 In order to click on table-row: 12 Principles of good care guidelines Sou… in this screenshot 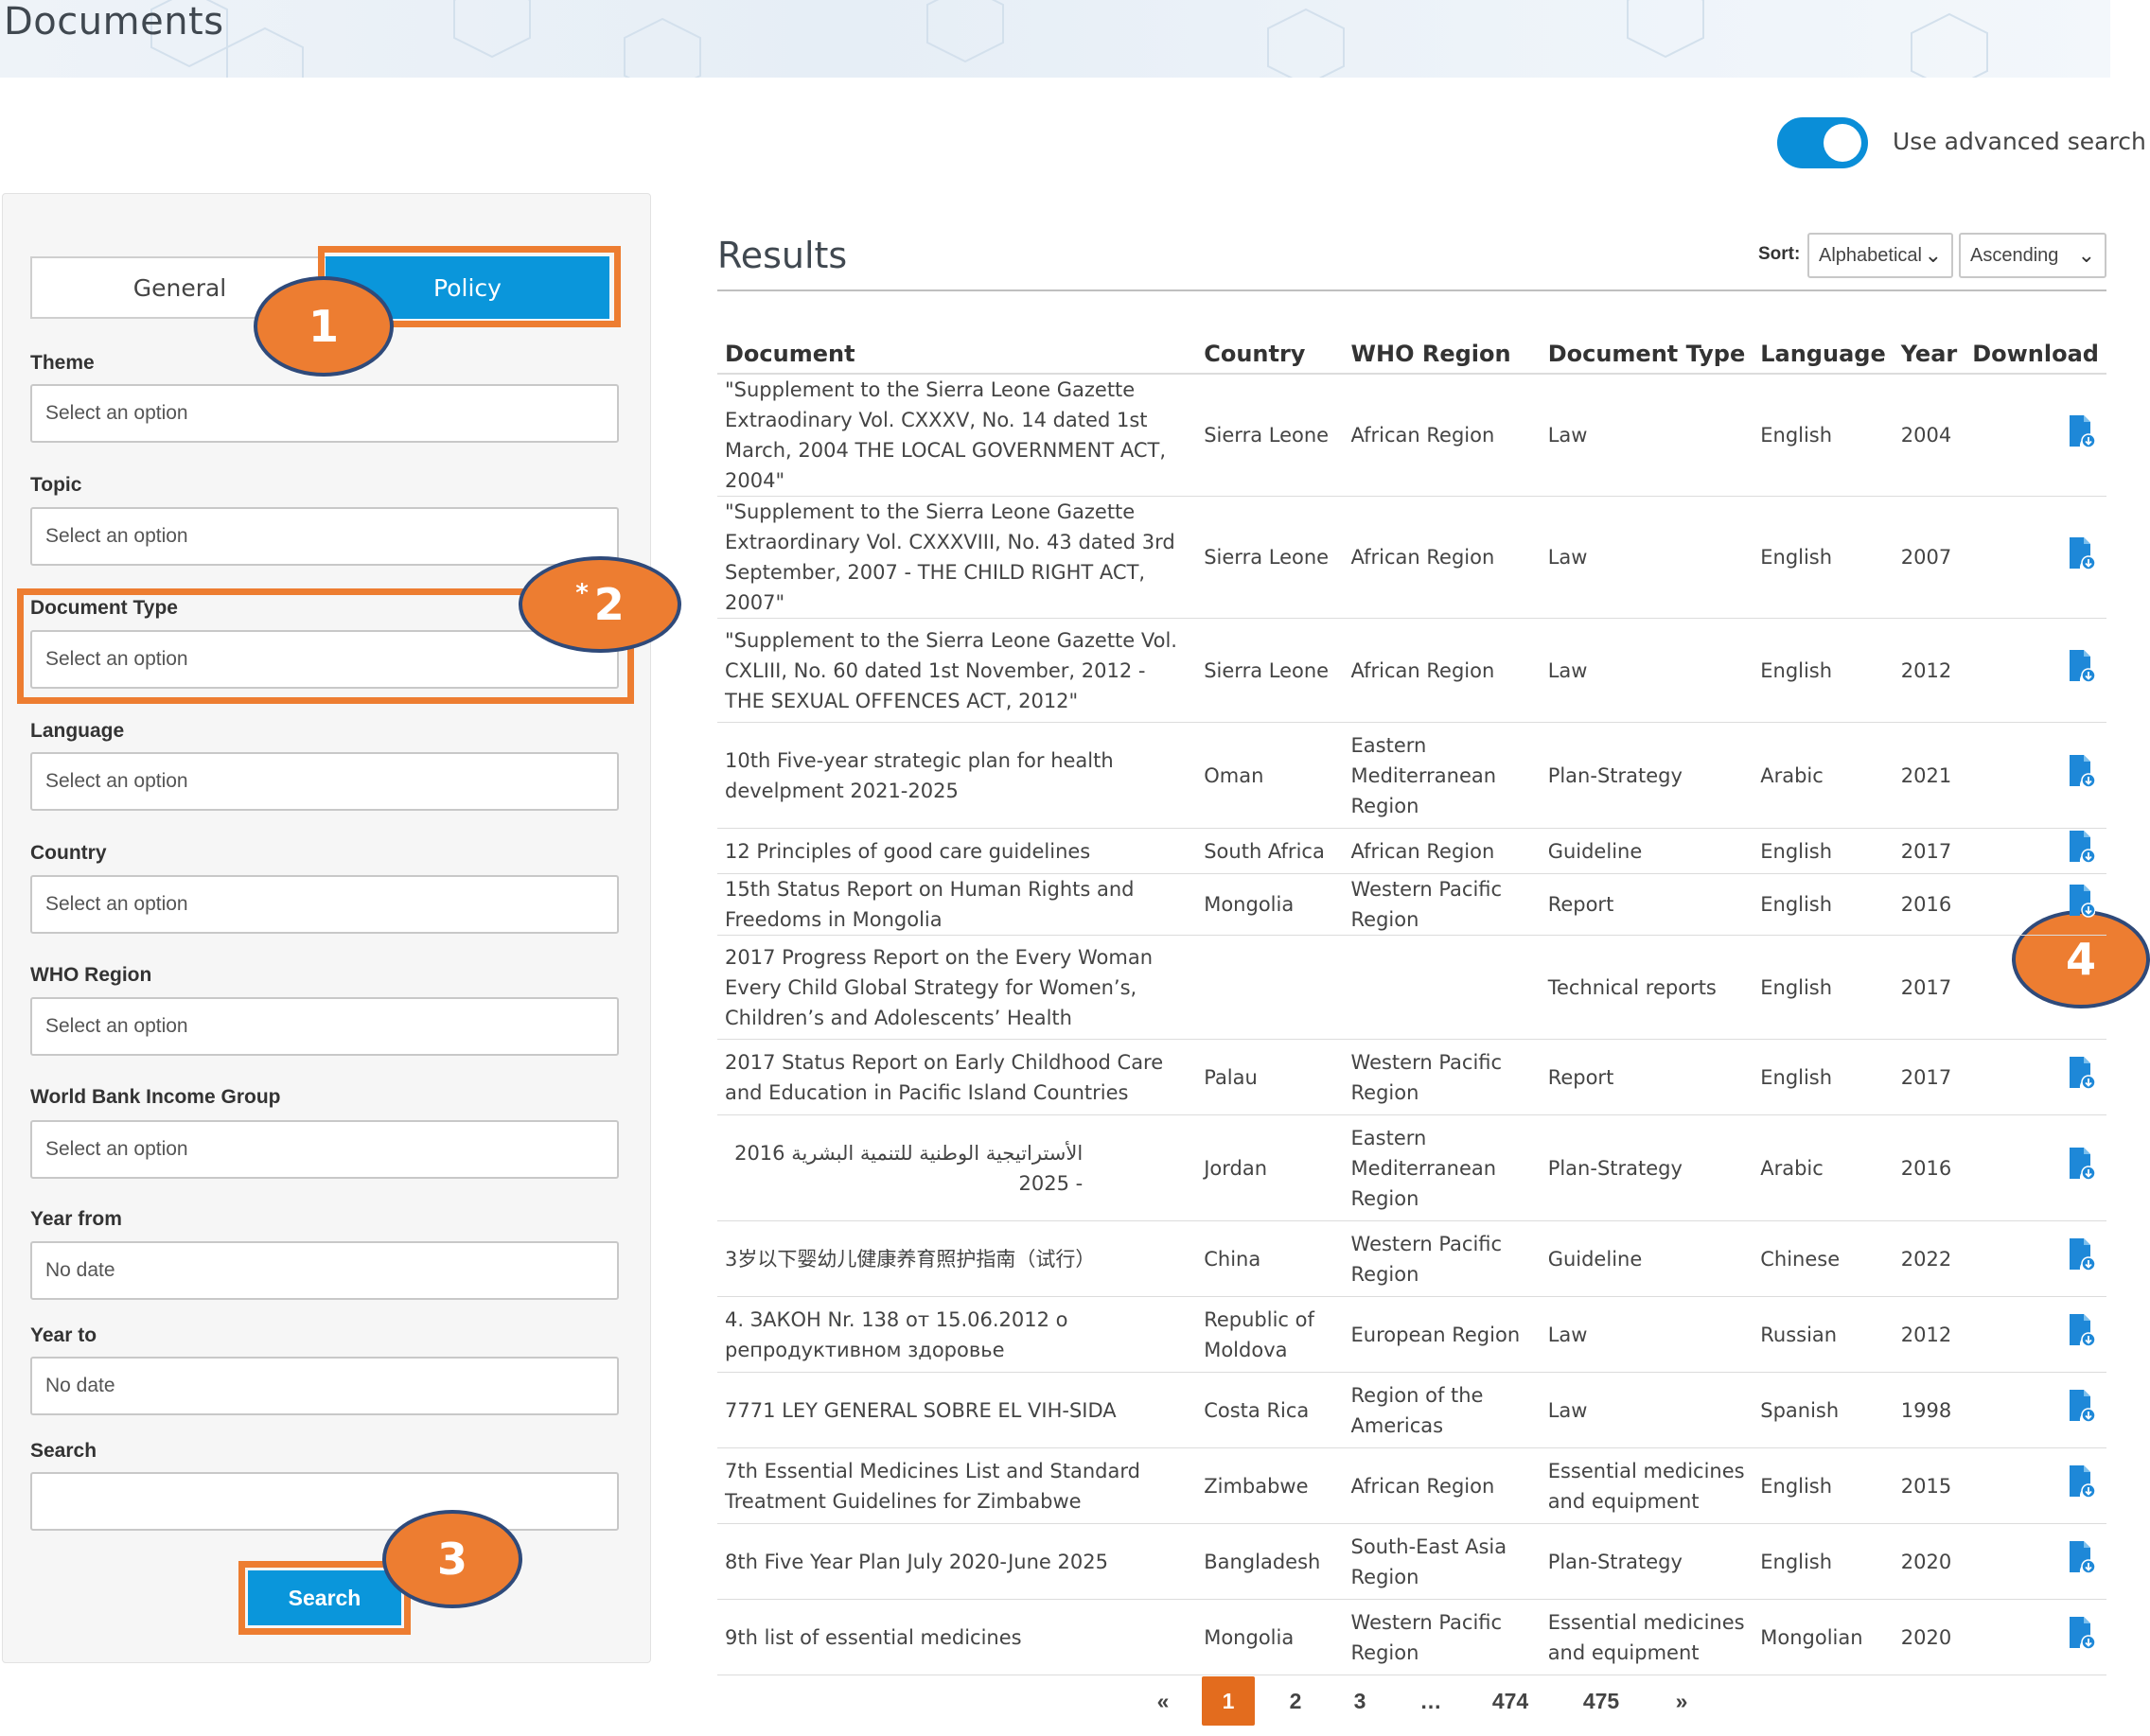, I will do `click(1412, 851)`.